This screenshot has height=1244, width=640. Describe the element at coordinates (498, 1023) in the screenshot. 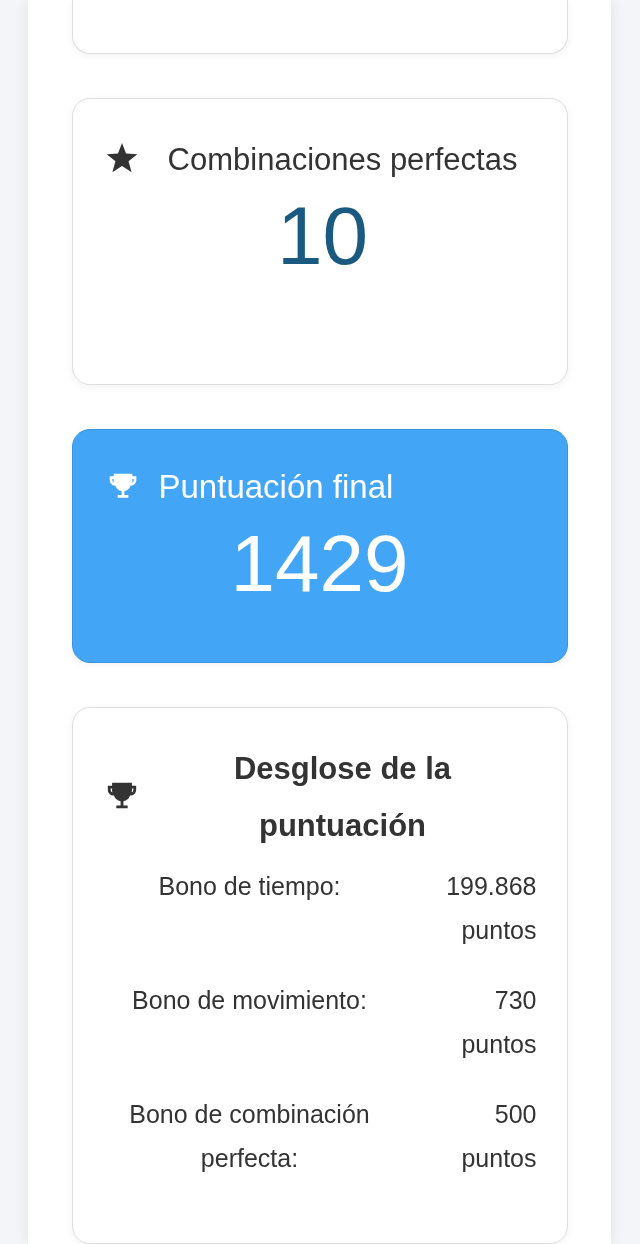

I see `bonus-value: 730 puntos` at that location.